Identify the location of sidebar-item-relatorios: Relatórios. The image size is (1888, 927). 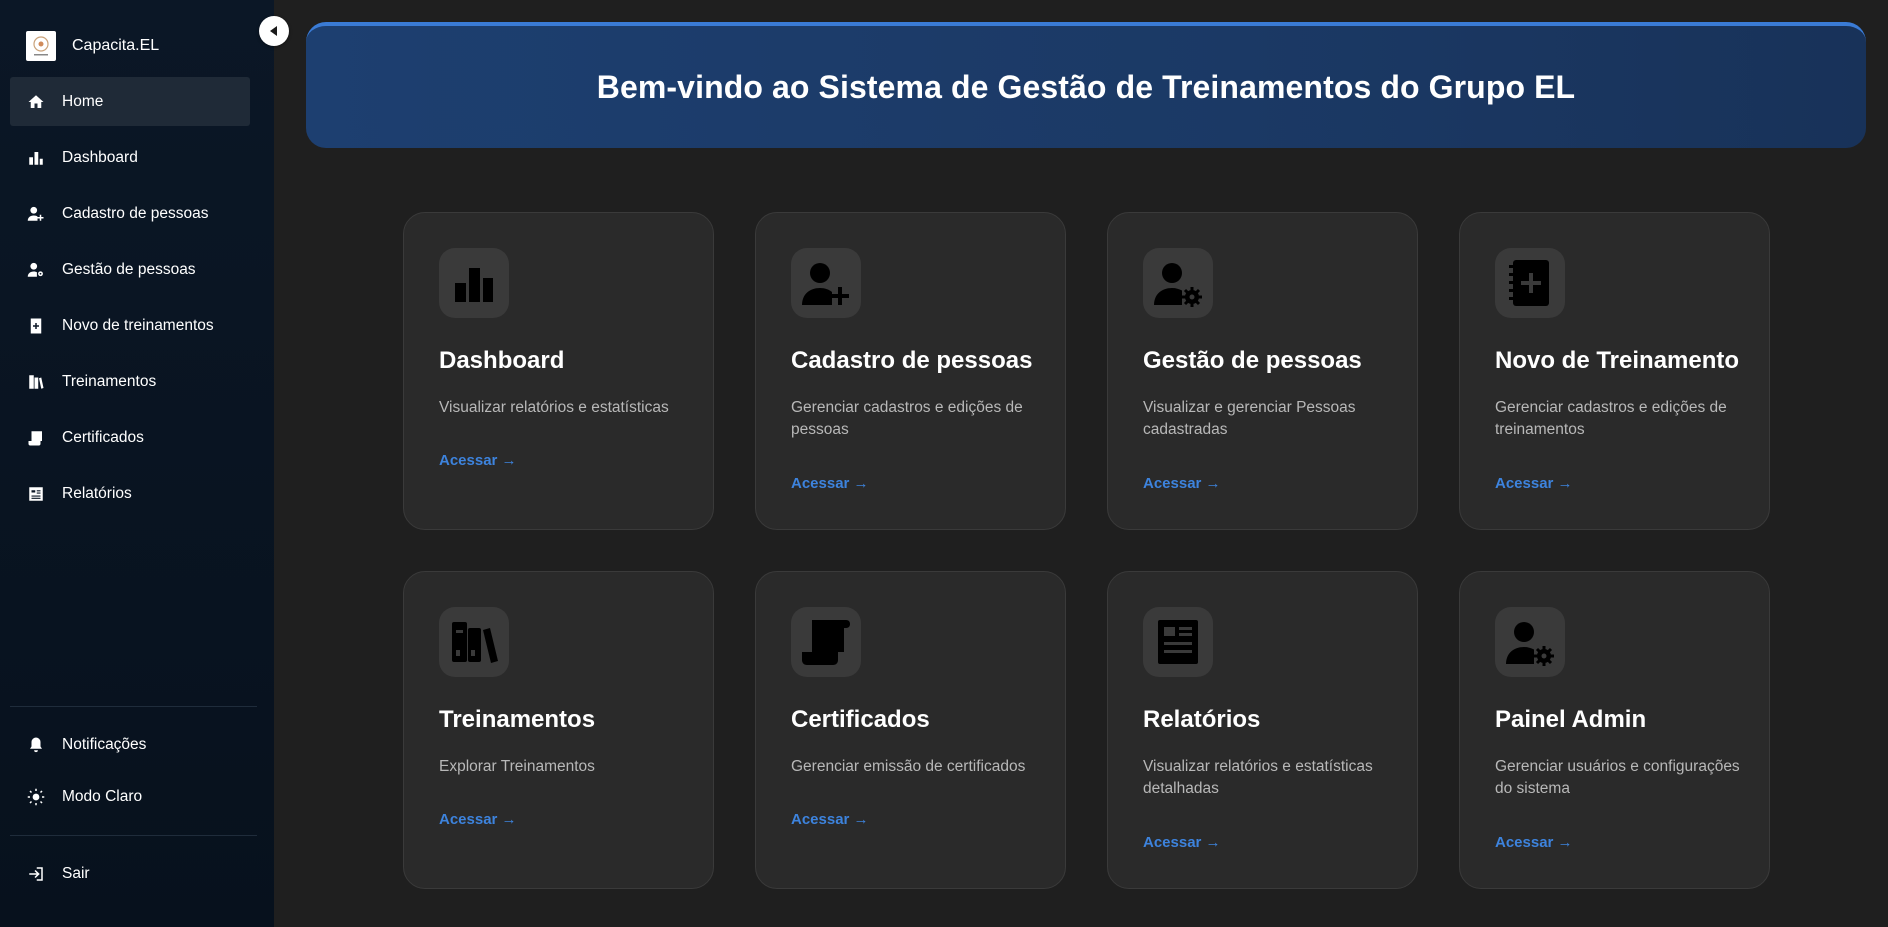
(130, 493).